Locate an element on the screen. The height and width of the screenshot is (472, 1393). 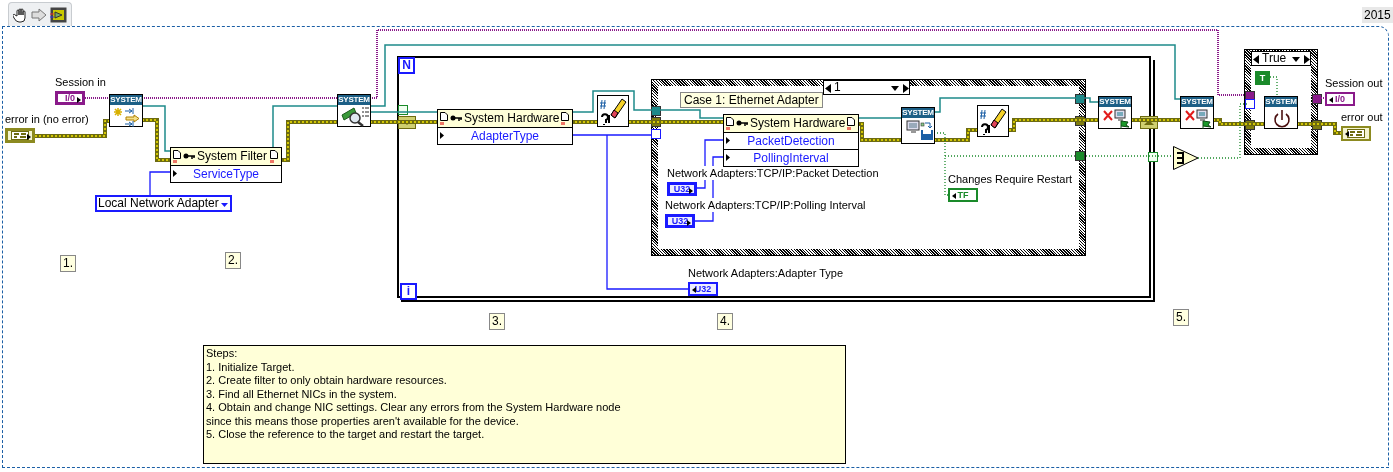
version-label: 2015 is located at coordinates (1377, 15).